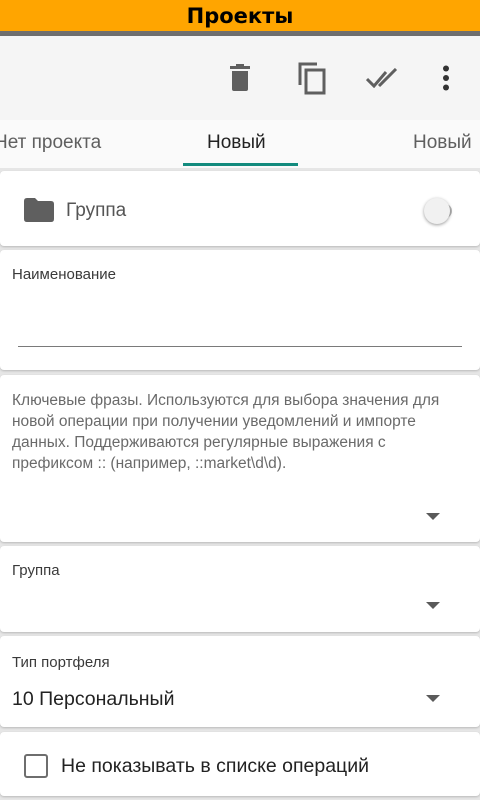 Image resolution: width=480 pixels, height=800 pixels. I want to click on delete-button, so click(240, 78).